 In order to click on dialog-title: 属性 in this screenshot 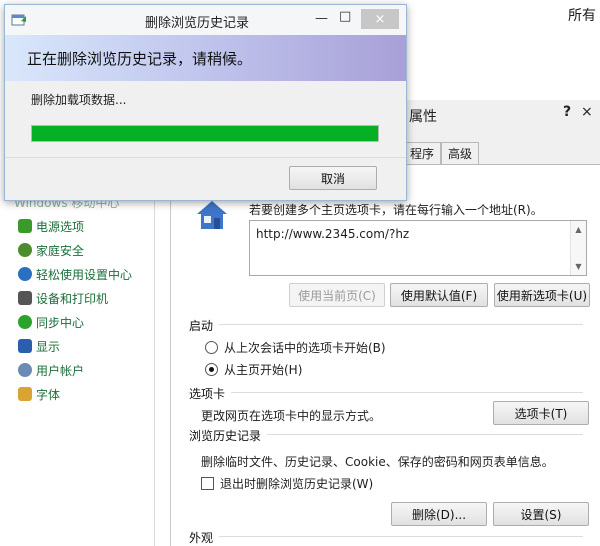, I will do `click(423, 117)`.